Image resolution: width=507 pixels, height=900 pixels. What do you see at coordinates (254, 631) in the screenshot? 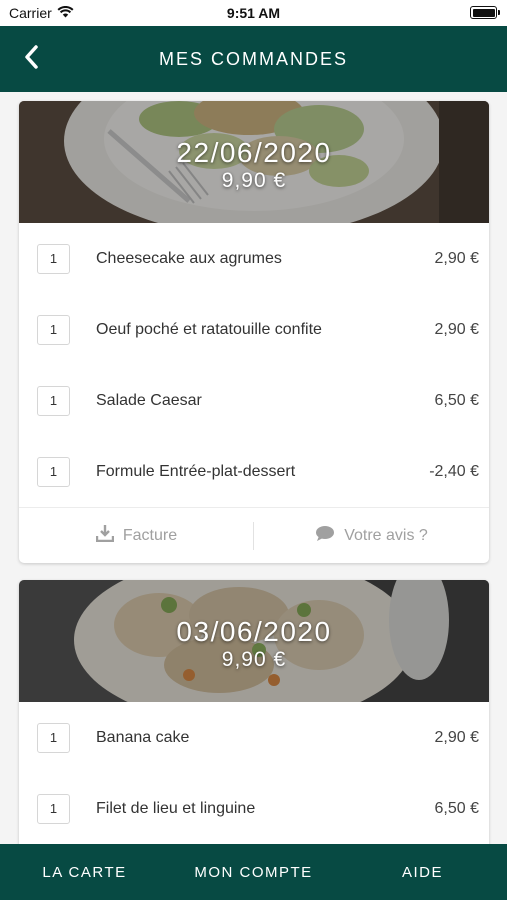
I see `order-date: 03/06/2020` at bounding box center [254, 631].